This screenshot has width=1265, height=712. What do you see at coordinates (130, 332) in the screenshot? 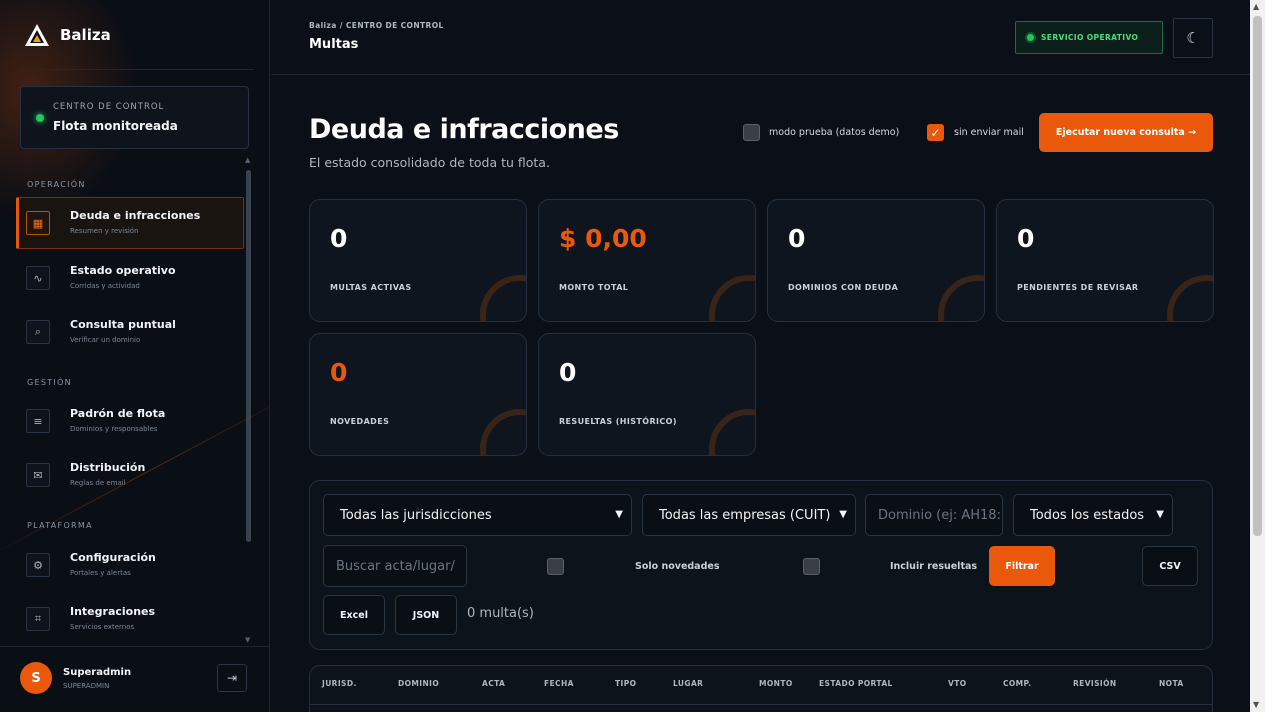
I see `sidebar-item-consulta: ⌕ Consulta puntual Verificar un dominio` at bounding box center [130, 332].